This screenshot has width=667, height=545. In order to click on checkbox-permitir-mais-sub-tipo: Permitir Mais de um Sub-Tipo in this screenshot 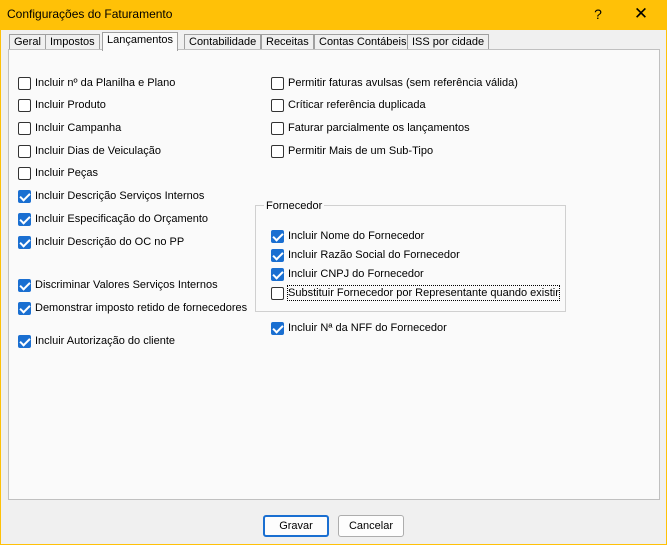, I will do `click(352, 151)`.